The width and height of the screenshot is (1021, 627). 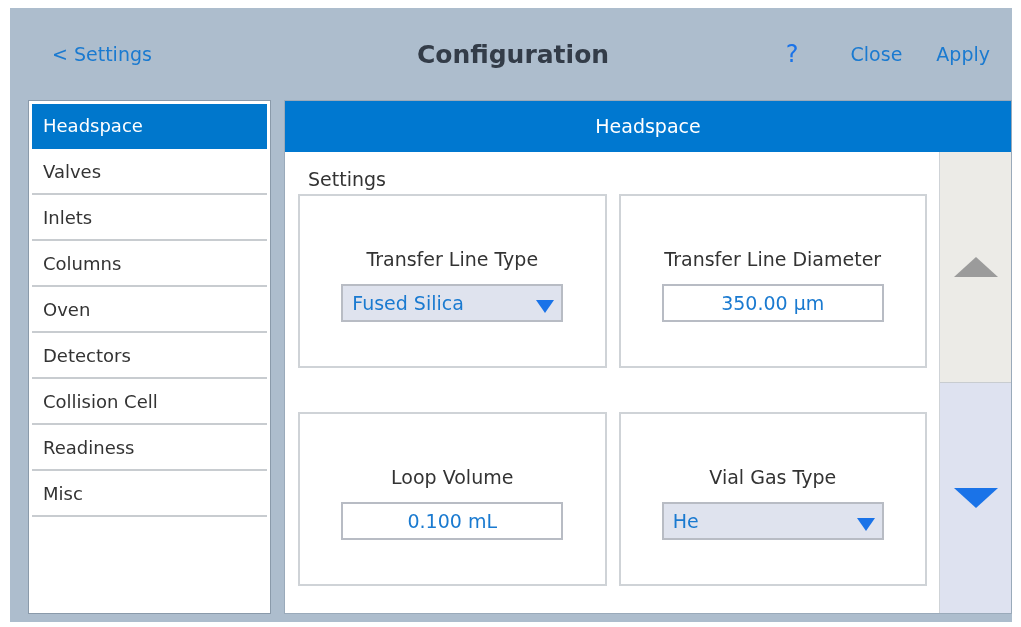 I want to click on sidebar-item: Oven, so click(x=149, y=310).